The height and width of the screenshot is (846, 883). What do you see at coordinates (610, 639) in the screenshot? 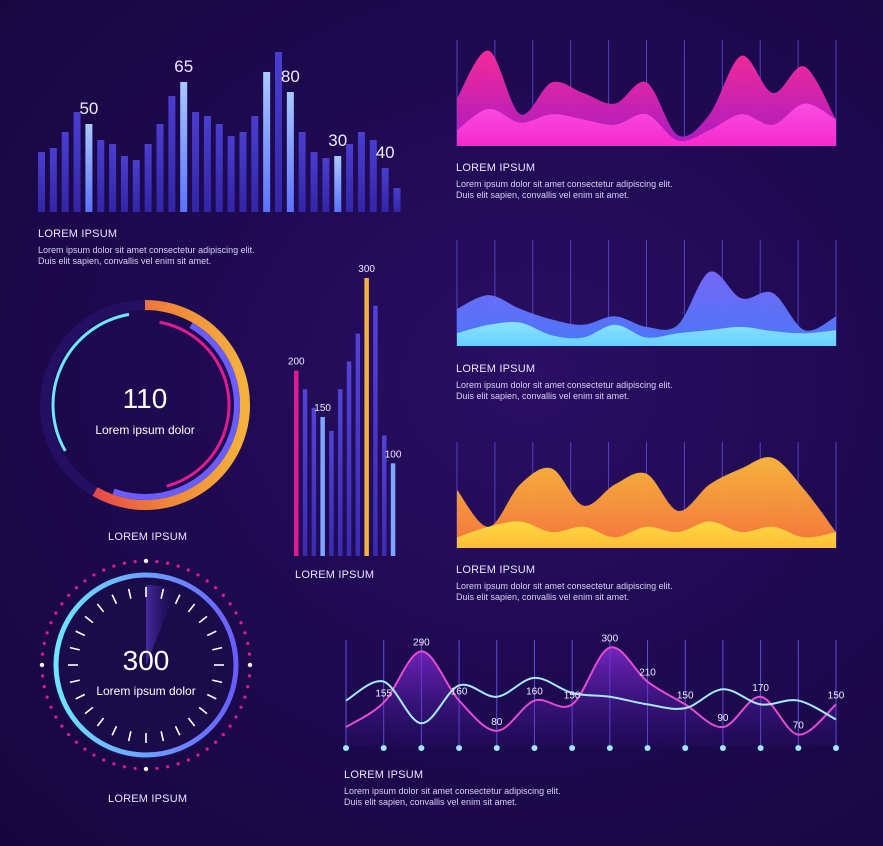
I see `data-label: 300` at bounding box center [610, 639].